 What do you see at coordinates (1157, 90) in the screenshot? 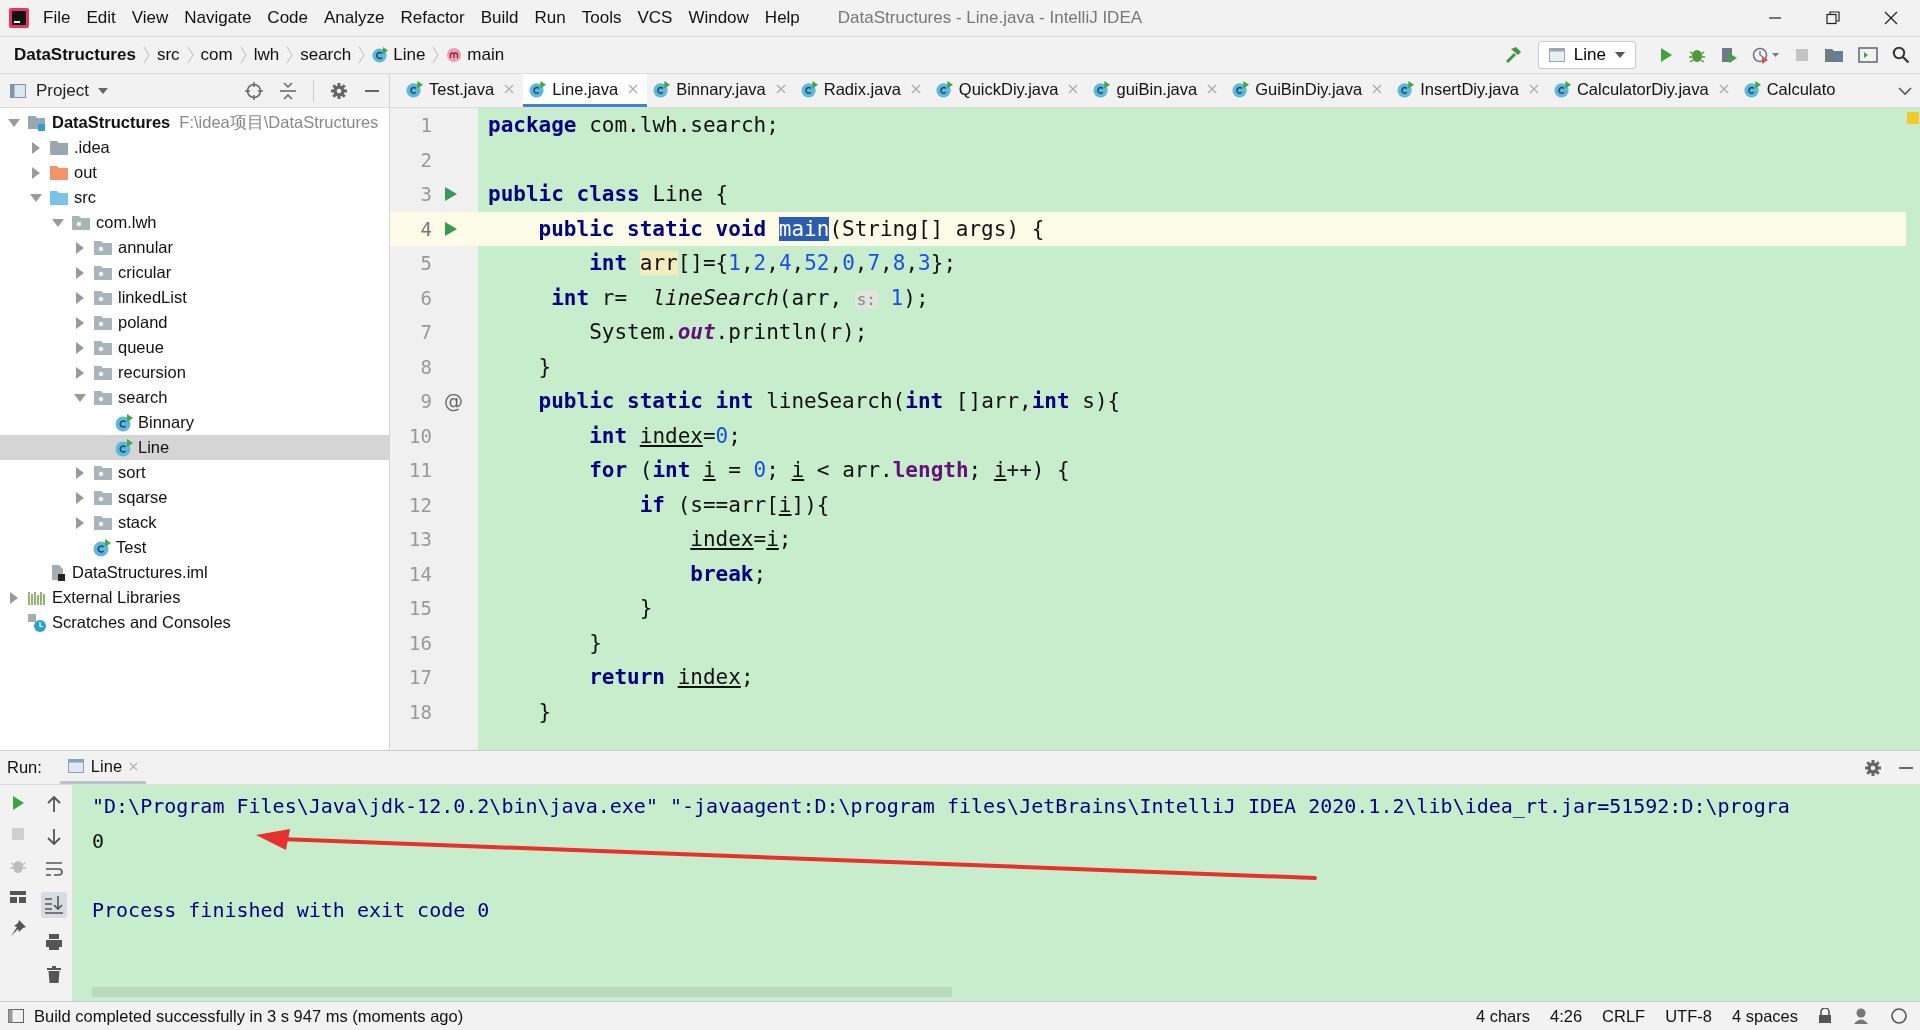
I see `editor-tab: guiBin.java` at bounding box center [1157, 90].